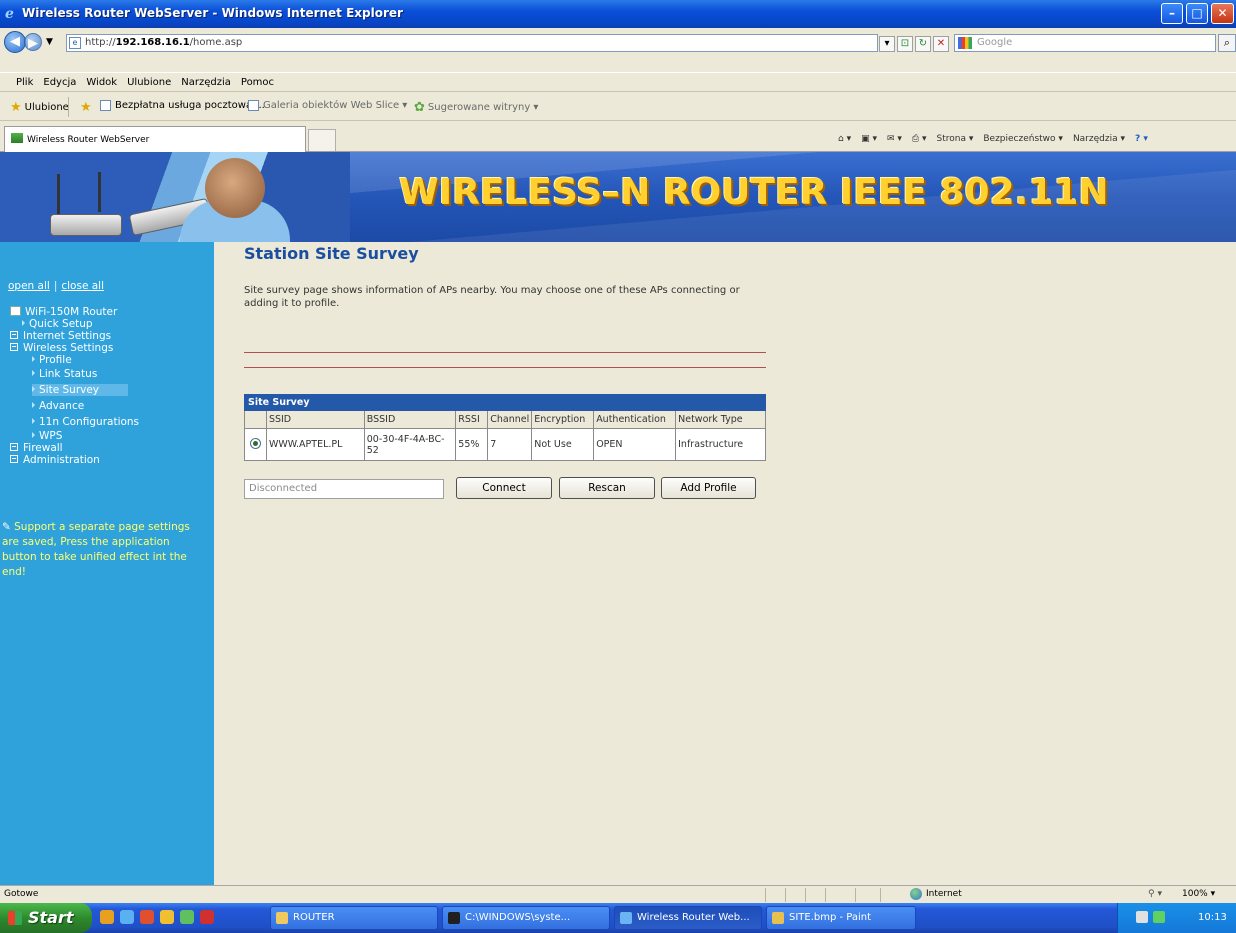 Image resolution: width=1236 pixels, height=933 pixels. Describe the element at coordinates (29, 286) in the screenshot. I see `open-all-link: open all` at that location.